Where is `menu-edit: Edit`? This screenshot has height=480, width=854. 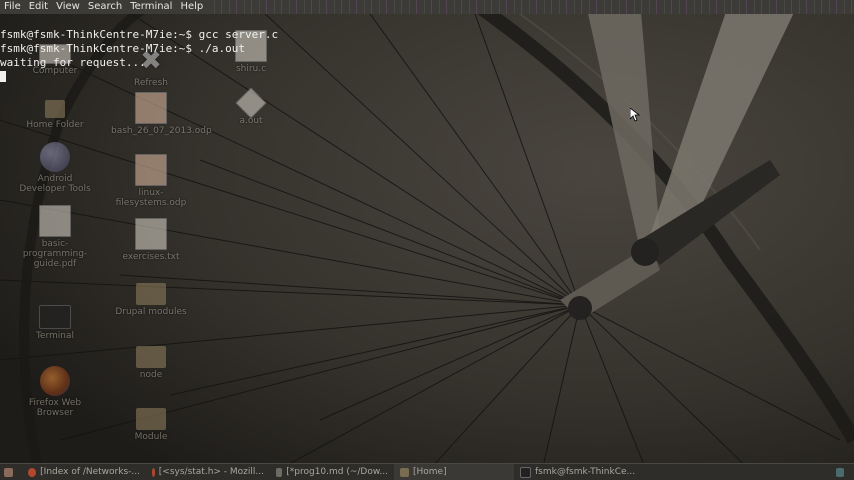 menu-edit: Edit is located at coordinates (38, 7).